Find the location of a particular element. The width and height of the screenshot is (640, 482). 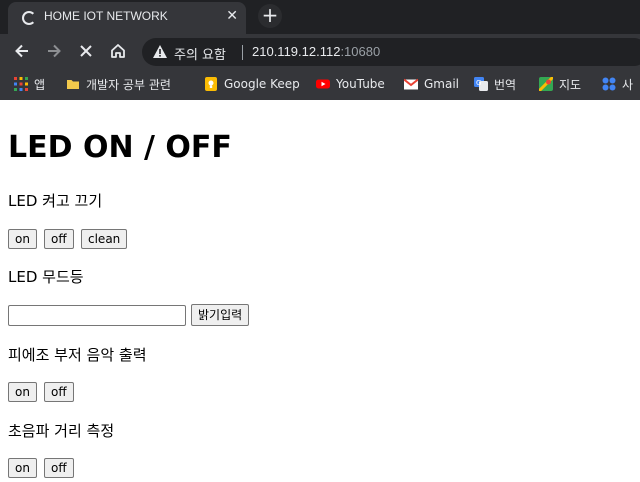

stop-button is located at coordinates (86, 51).